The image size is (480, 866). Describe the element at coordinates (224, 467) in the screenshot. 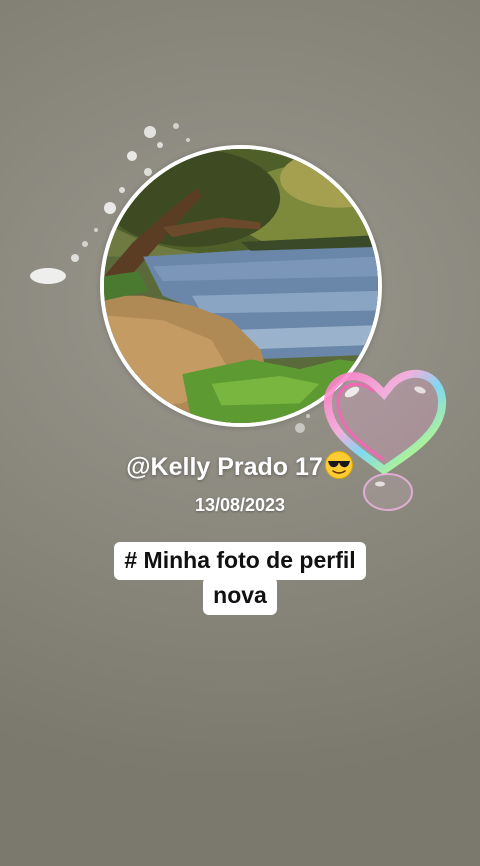

I see `username: @Kelly Prado 17` at that location.